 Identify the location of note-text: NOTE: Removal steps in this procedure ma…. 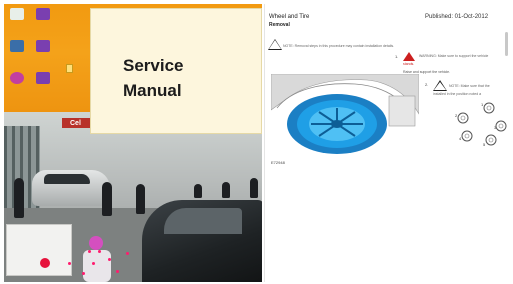
(339, 46).